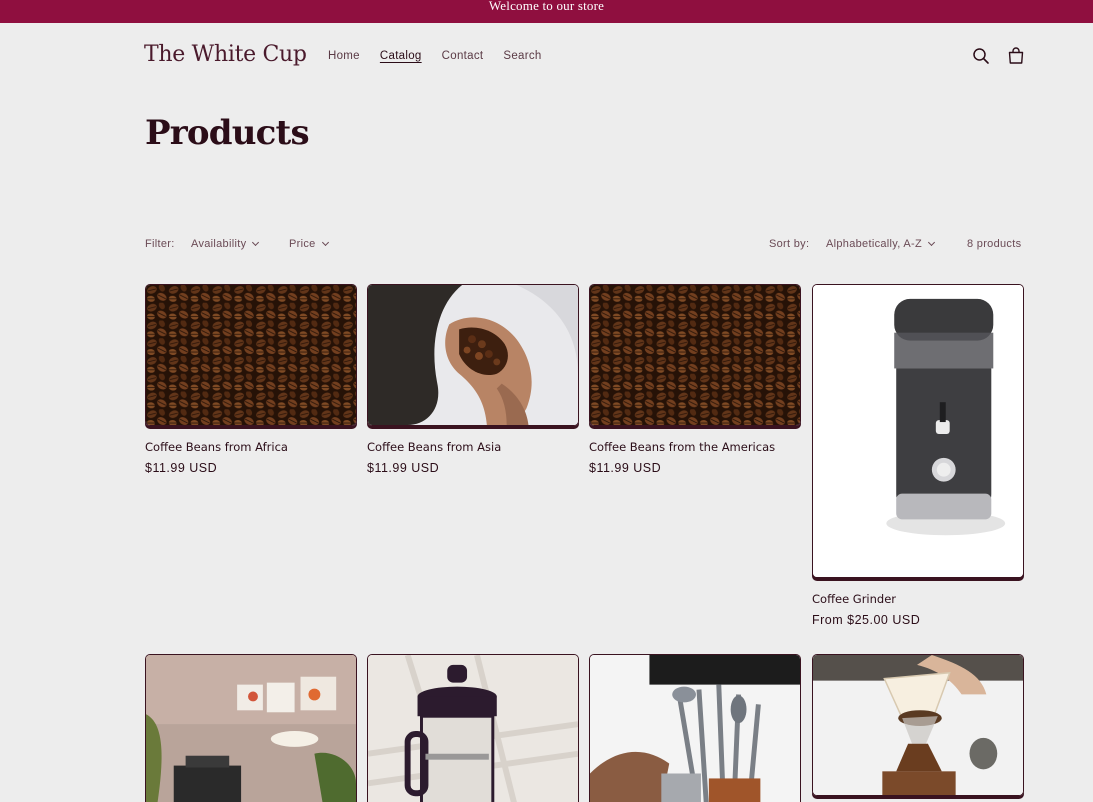 The height and width of the screenshot is (802, 1093). I want to click on product-image-hand-holding-beans, so click(473, 355).